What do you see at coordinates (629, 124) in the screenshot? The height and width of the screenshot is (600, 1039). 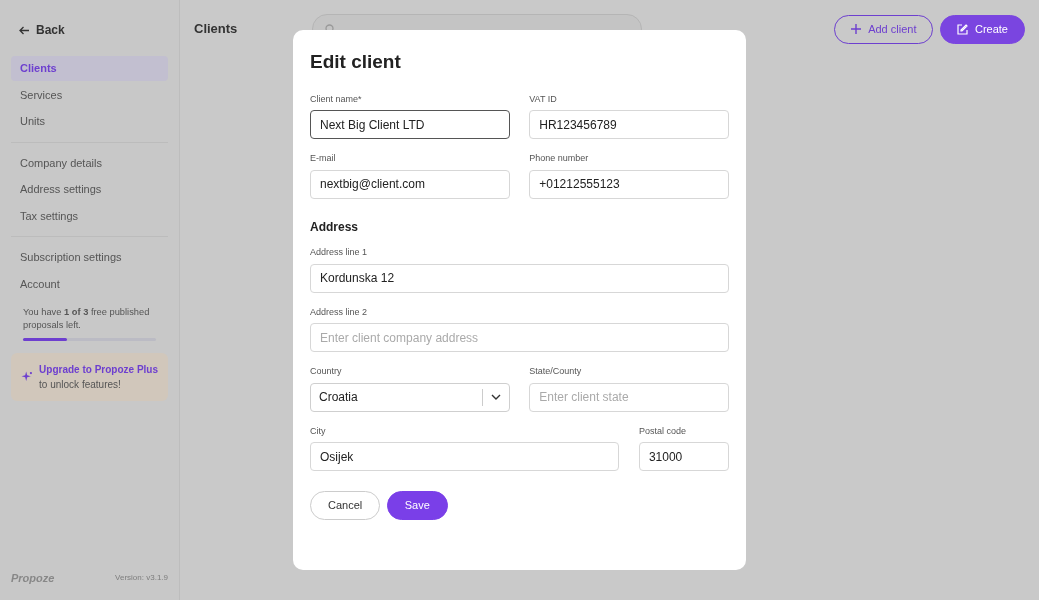 I see `input-field: HR123456789` at bounding box center [629, 124].